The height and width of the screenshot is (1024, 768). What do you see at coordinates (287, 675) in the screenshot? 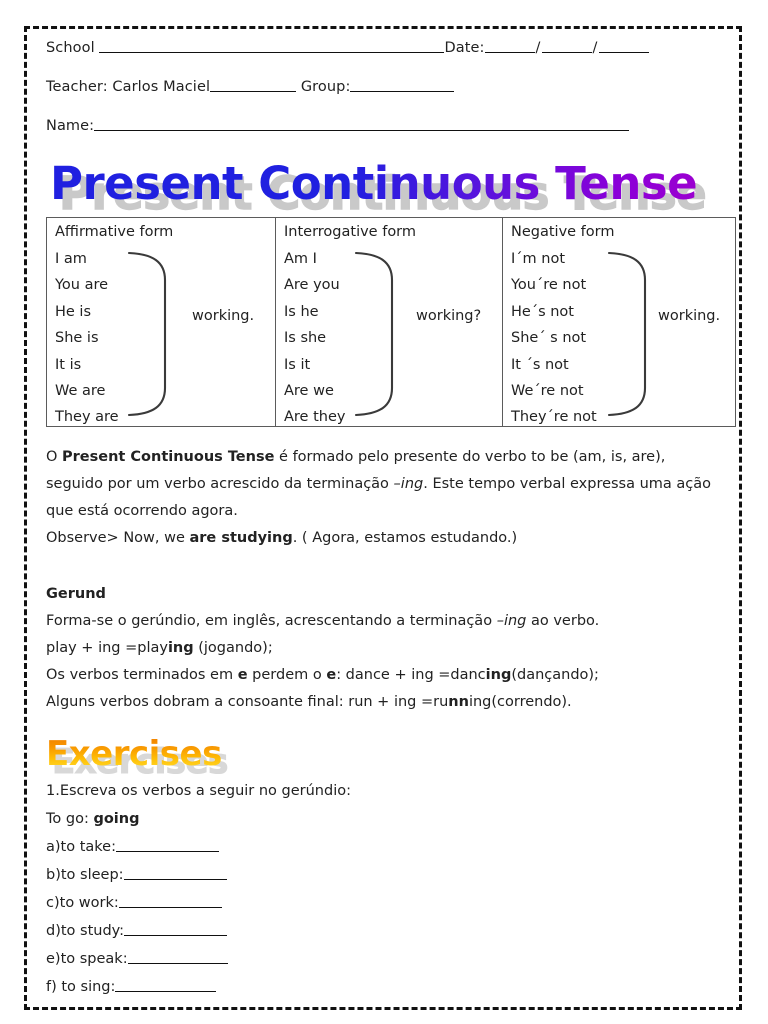
I see `gerund-l3-b: perdem o` at bounding box center [287, 675].